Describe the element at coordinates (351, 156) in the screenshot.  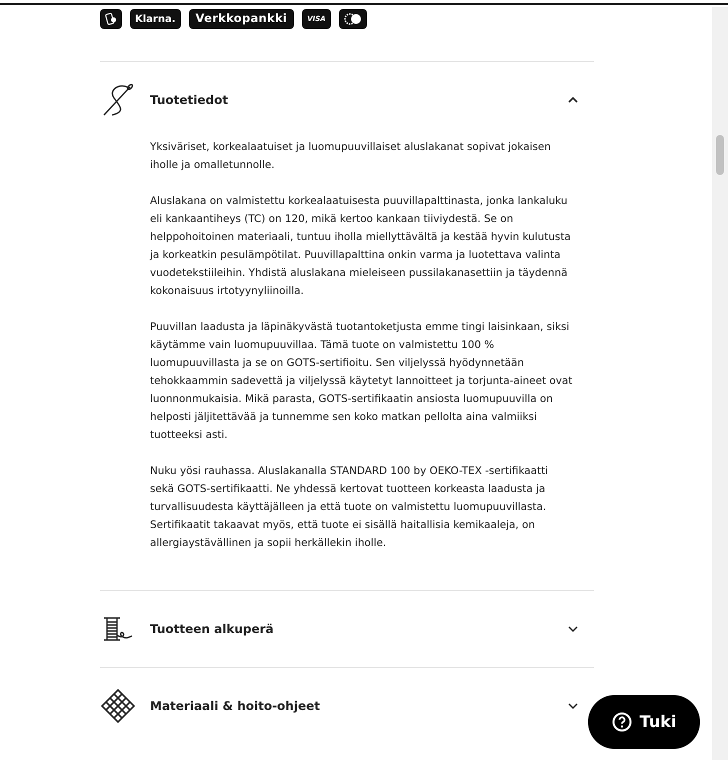
I see `paragraph: Yksiväriset, korkealaatuiset ja luomupuuvillaiset aluslakanat sopivat jokaisen iholle ja omalletunnolle.` at that location.